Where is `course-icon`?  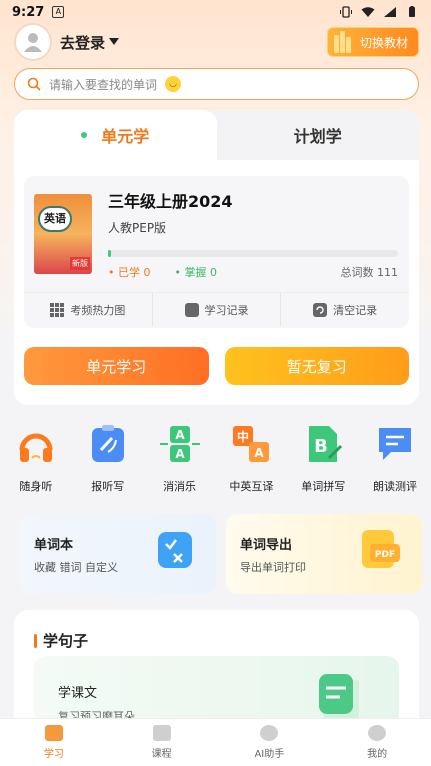
course-icon is located at coordinates (161, 733).